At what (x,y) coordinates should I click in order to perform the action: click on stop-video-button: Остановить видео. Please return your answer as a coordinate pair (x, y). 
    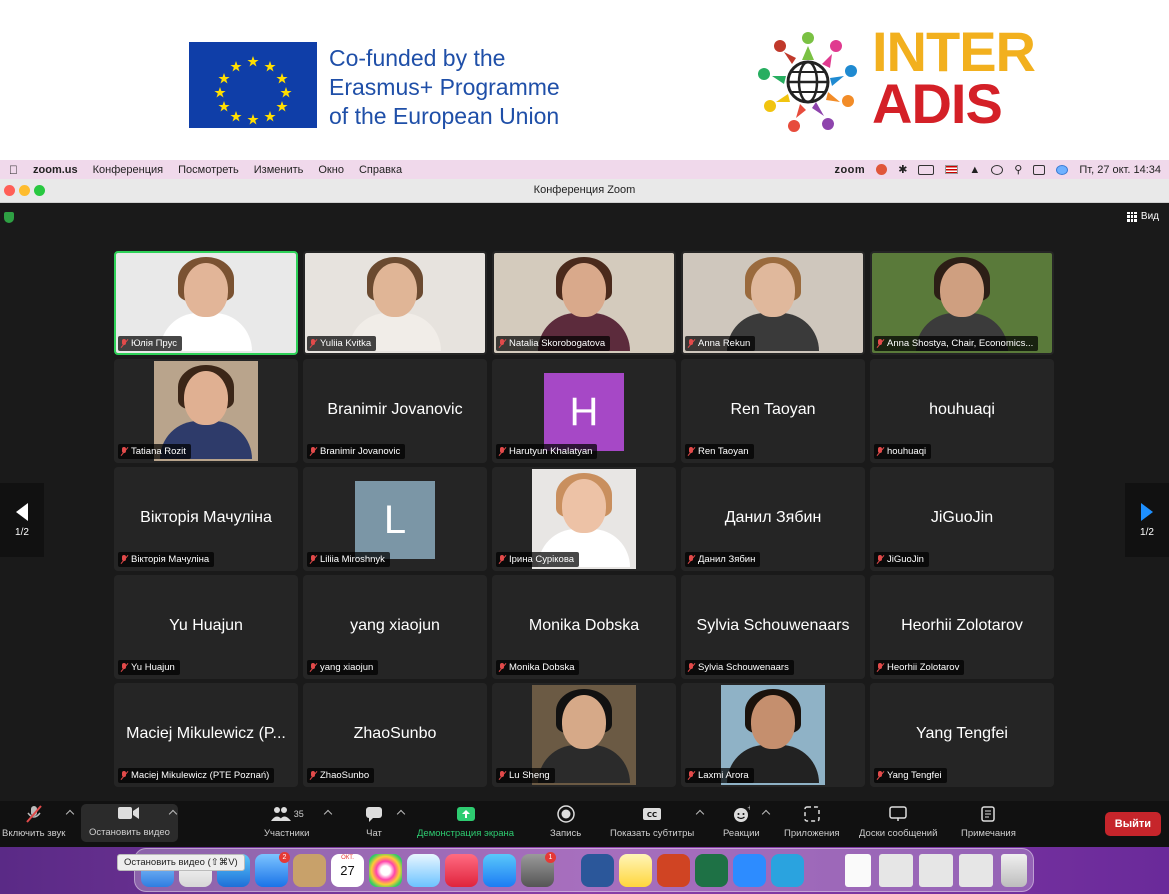
    Looking at the image, I should click on (129, 823).